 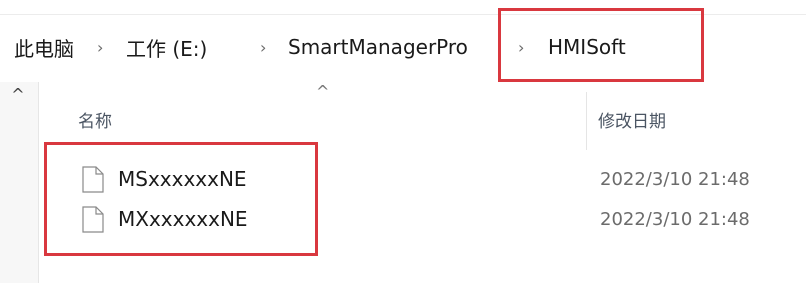 I want to click on list-item: MSxxxxxxNE 2022/3/10 21:48, so click(x=439, y=179).